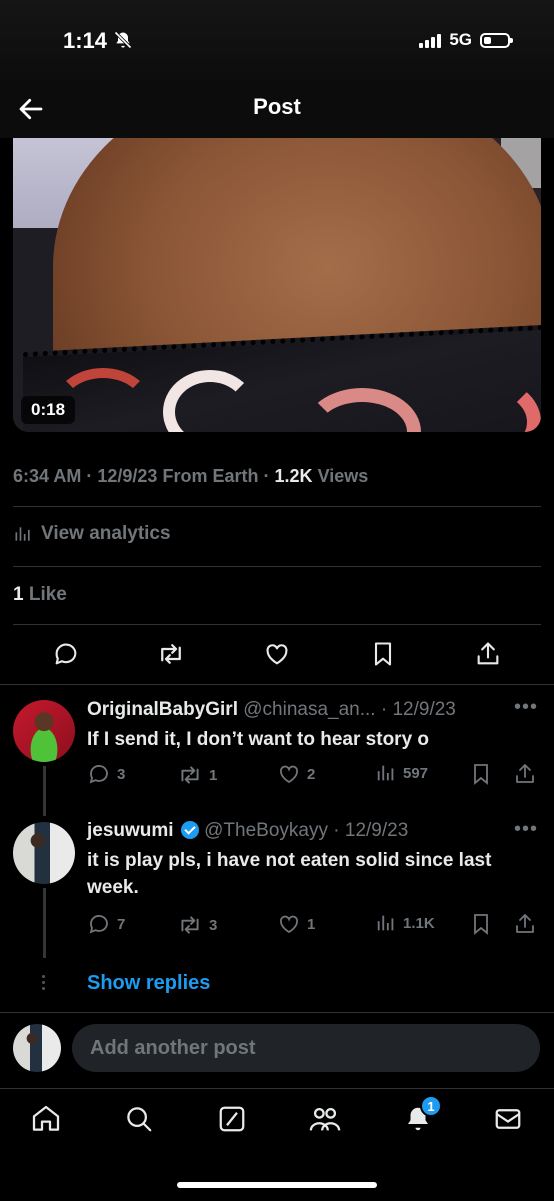 Image resolution: width=554 pixels, height=1201 pixels. Describe the element at coordinates (47, 594) in the screenshot. I see `likes-label: Like` at that location.